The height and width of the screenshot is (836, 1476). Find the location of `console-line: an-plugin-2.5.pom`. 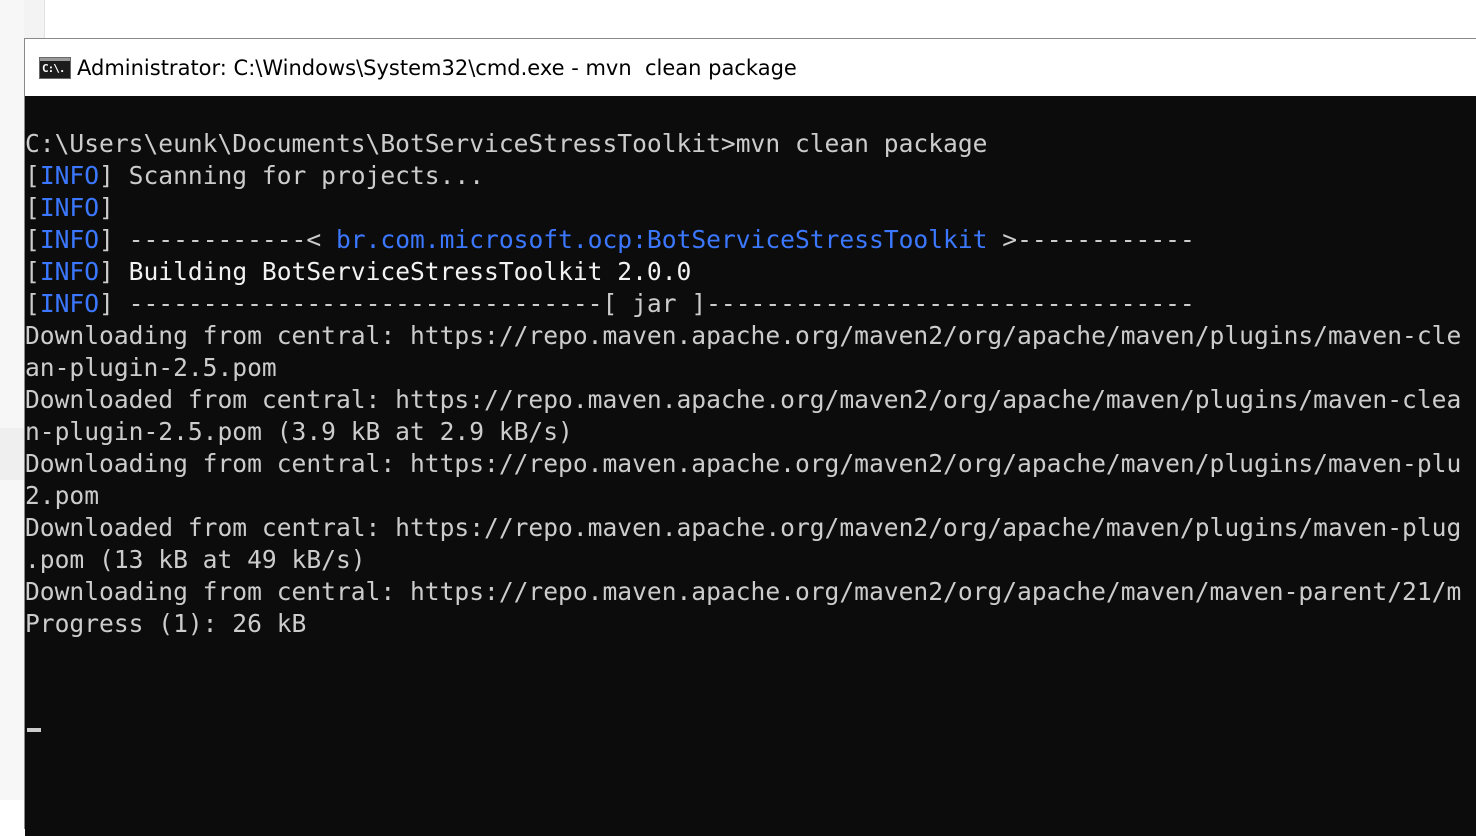

console-line: an-plugin-2.5.pom is located at coordinates (750, 368).